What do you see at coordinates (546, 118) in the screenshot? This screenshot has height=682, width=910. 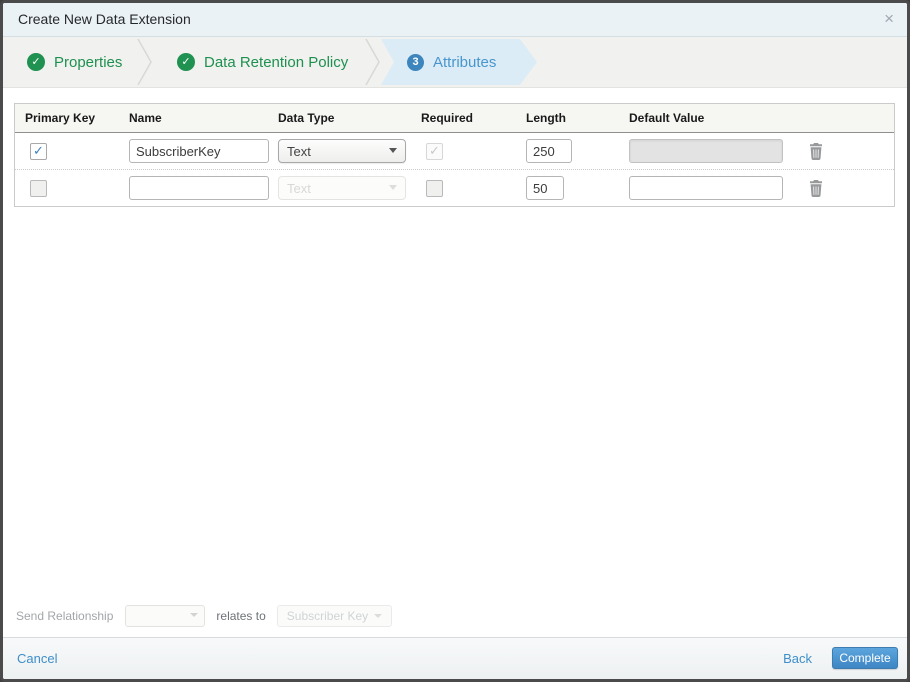 I see `column-header: Length` at bounding box center [546, 118].